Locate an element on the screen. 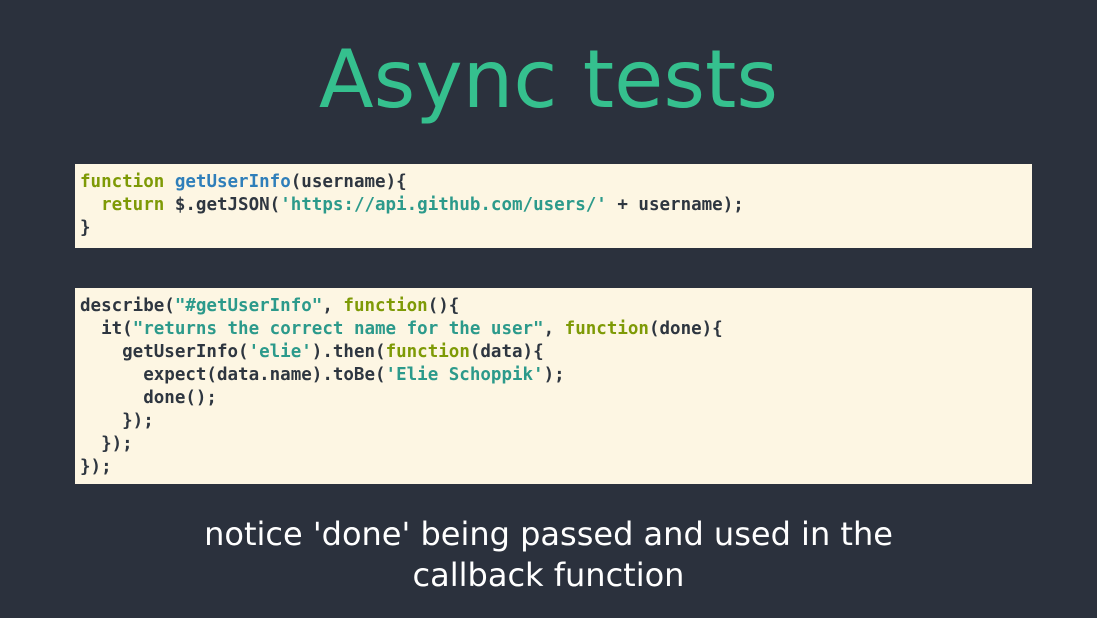 The image size is (1097, 618). code-token-plain: (){ is located at coordinates (443, 306).